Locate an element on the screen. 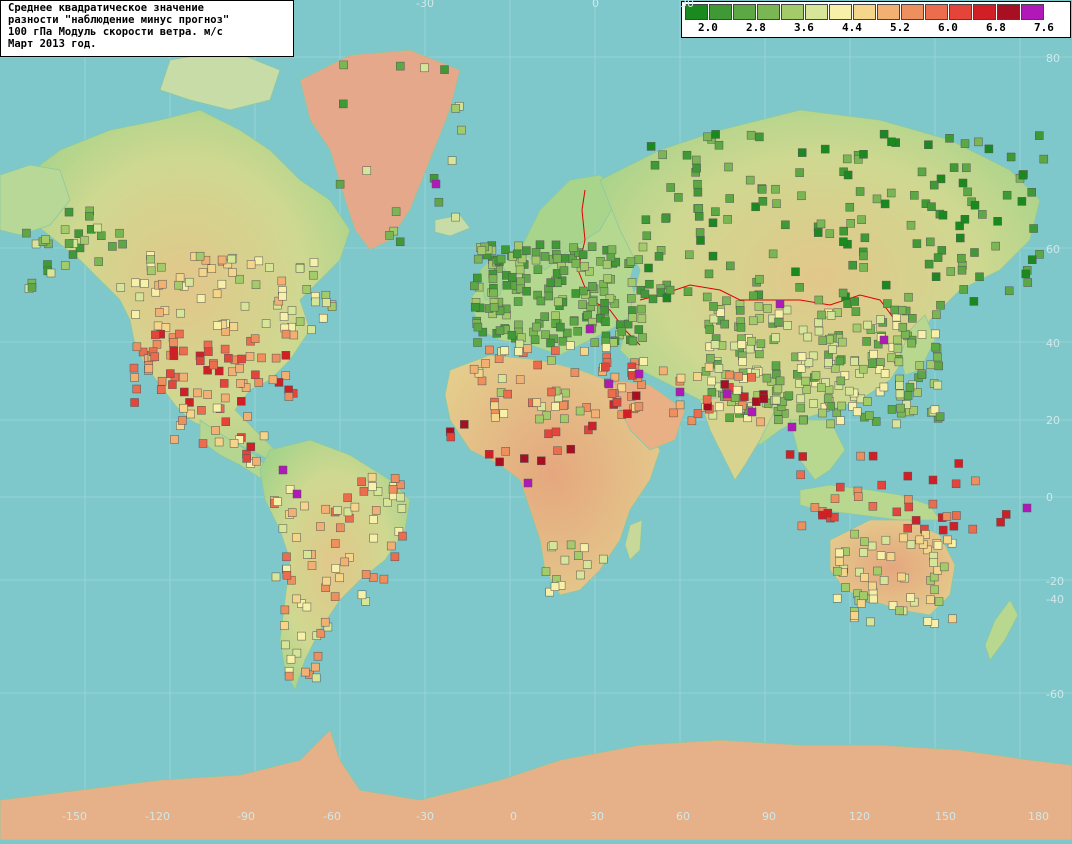  top-lon-label: 30 is located at coordinates (687, 5).